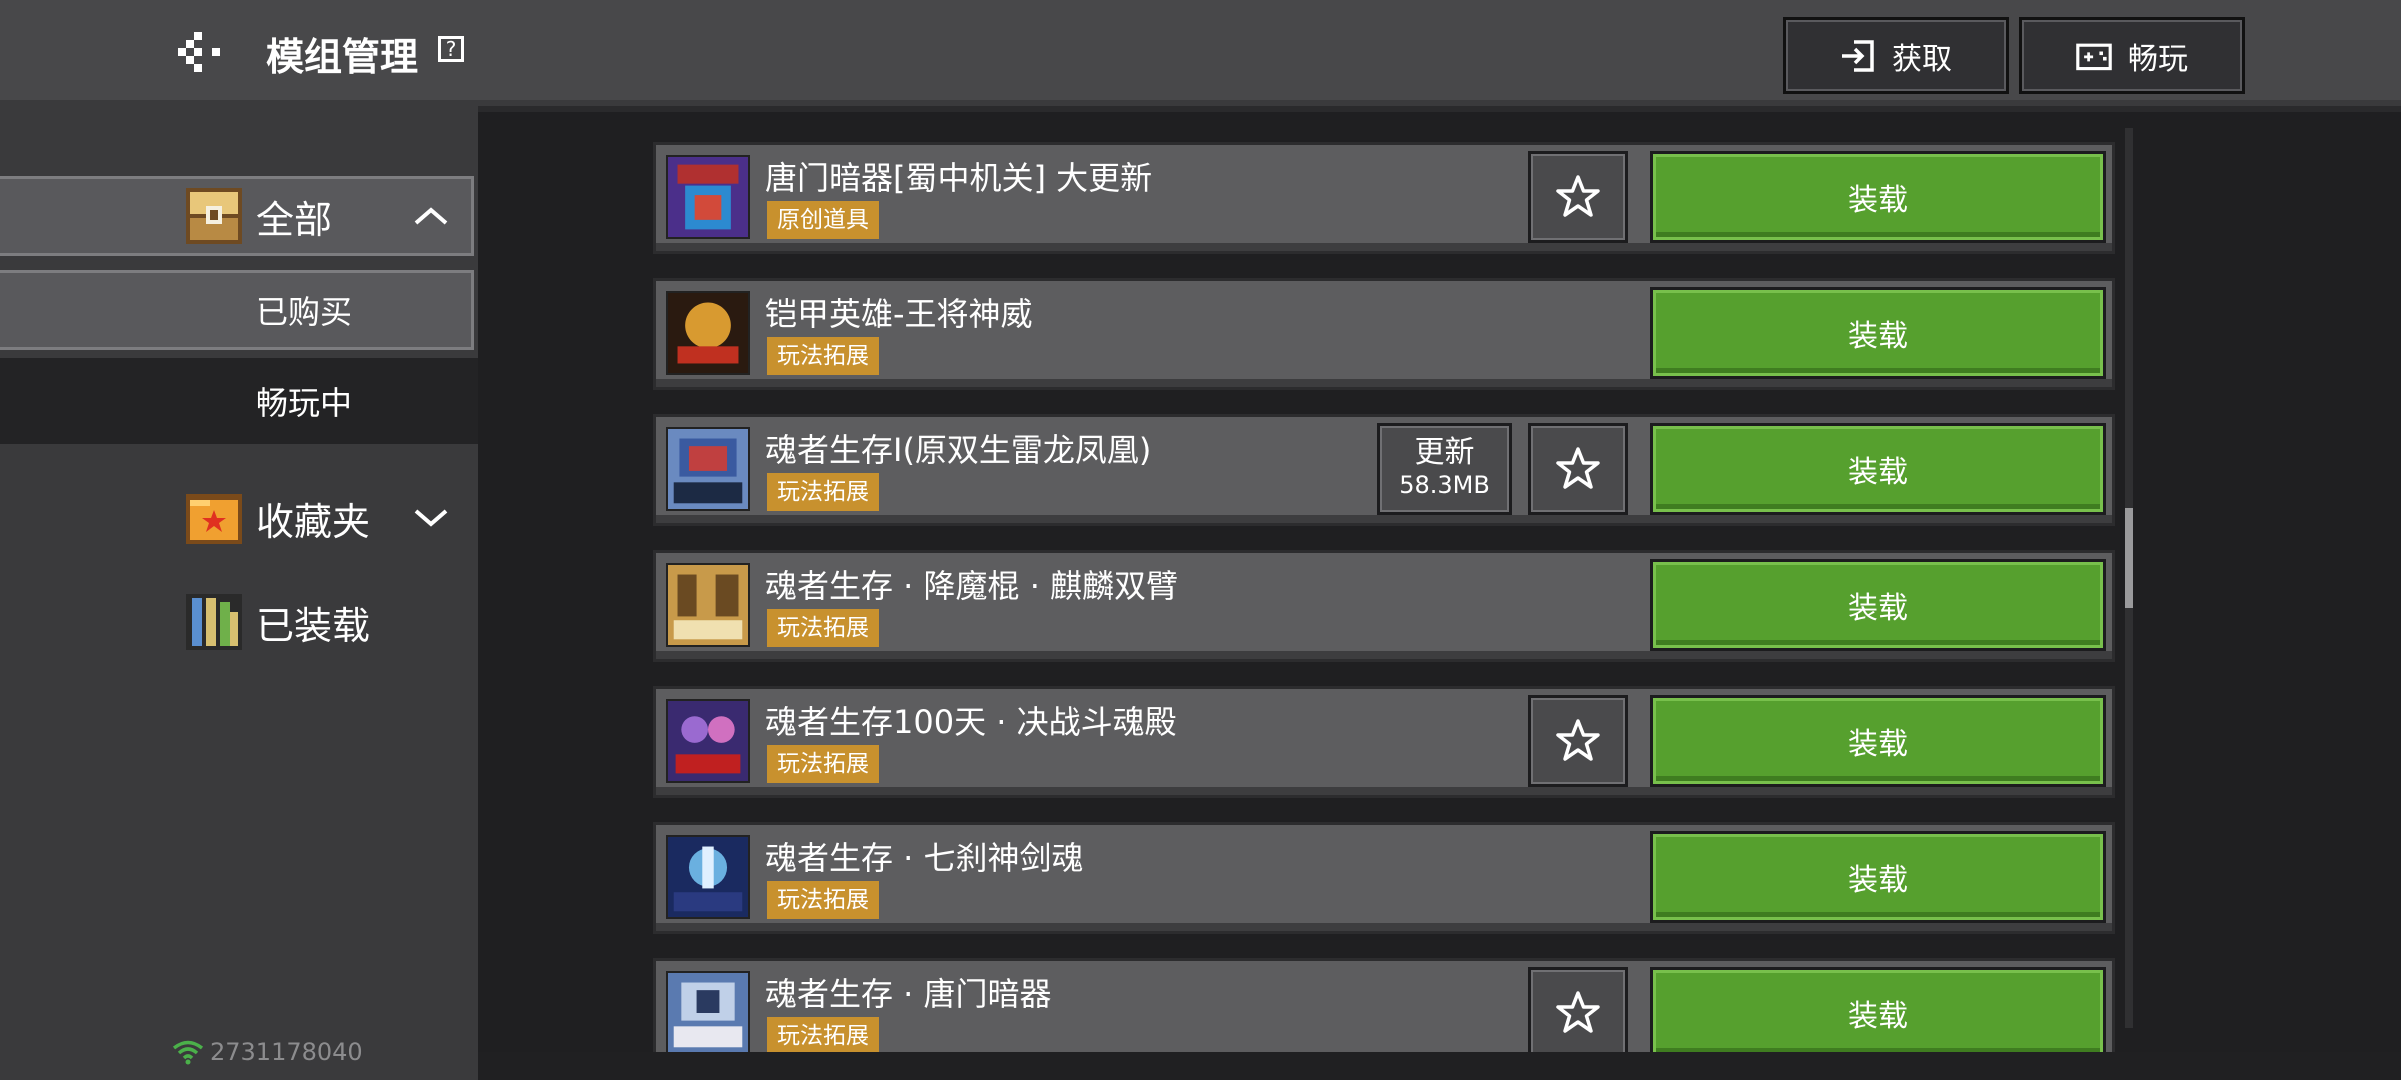  I want to click on header-bar: 模组管理 ? 获取 畅玩, so click(1200, 53).